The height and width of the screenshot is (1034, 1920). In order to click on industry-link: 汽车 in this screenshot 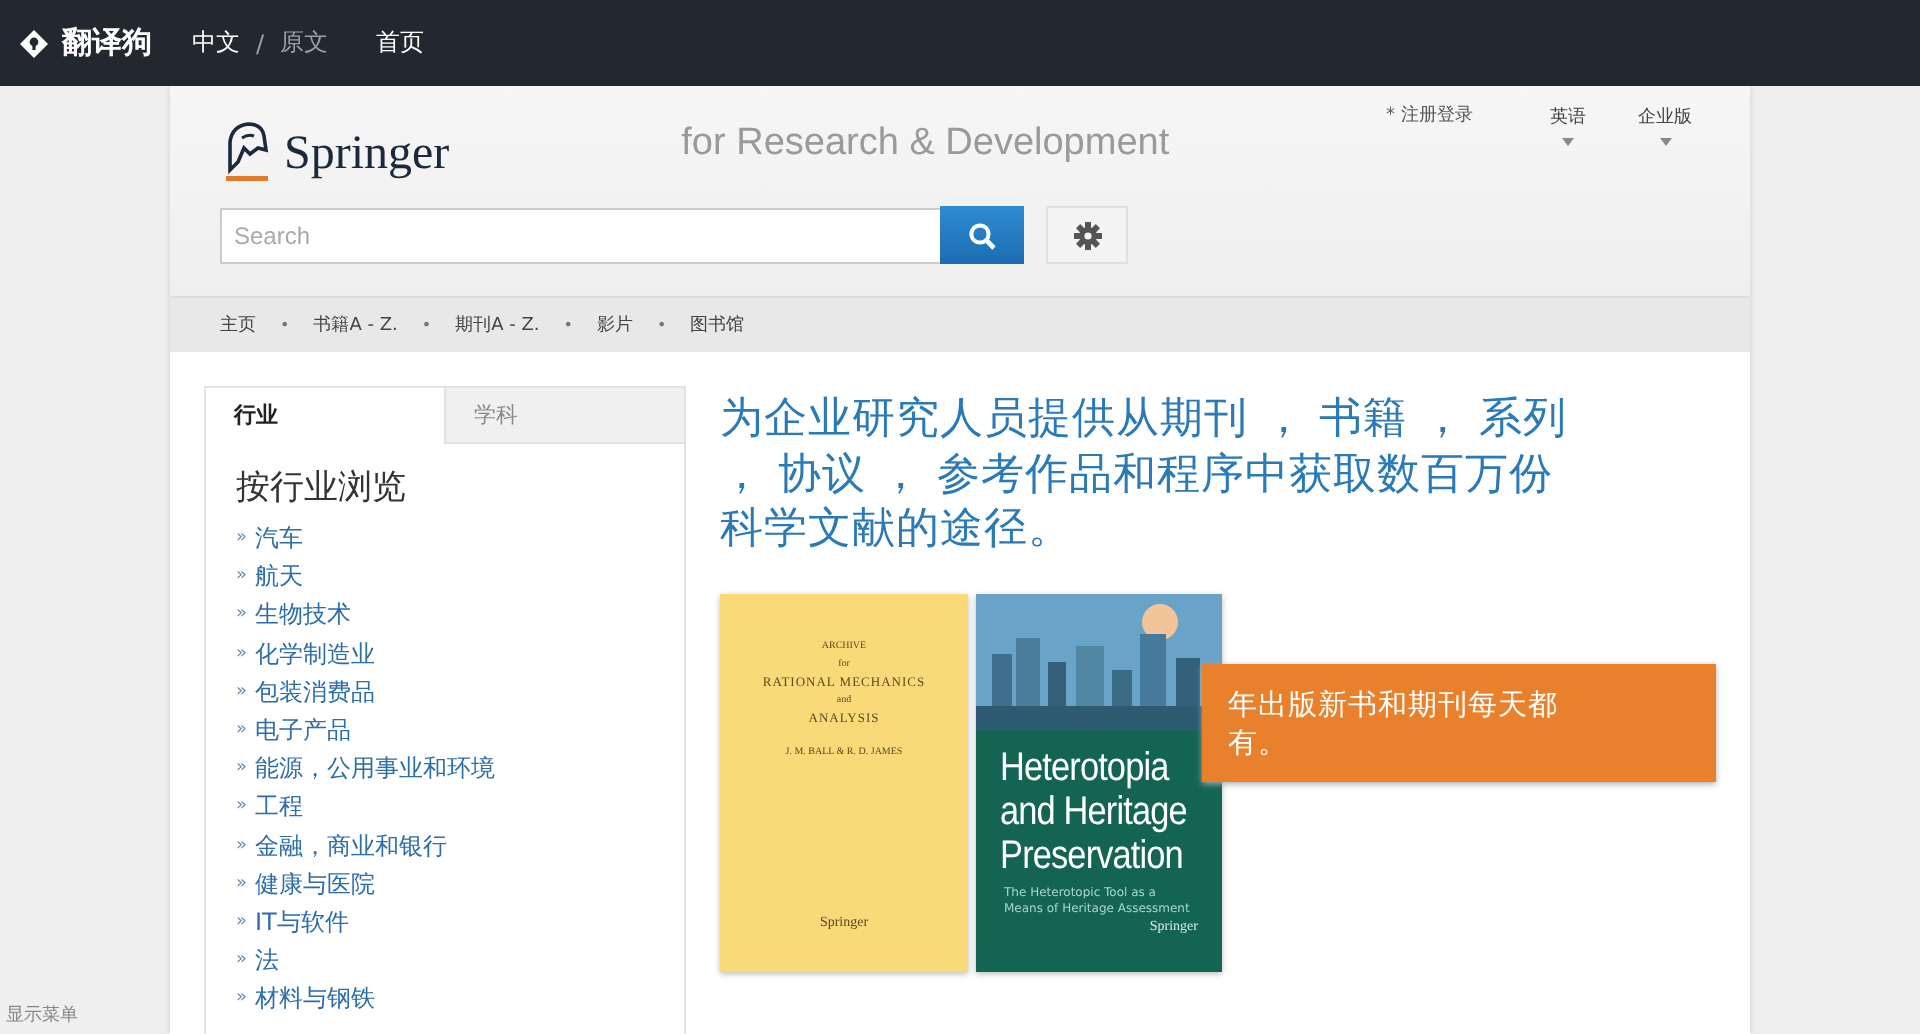, I will do `click(279, 539)`.